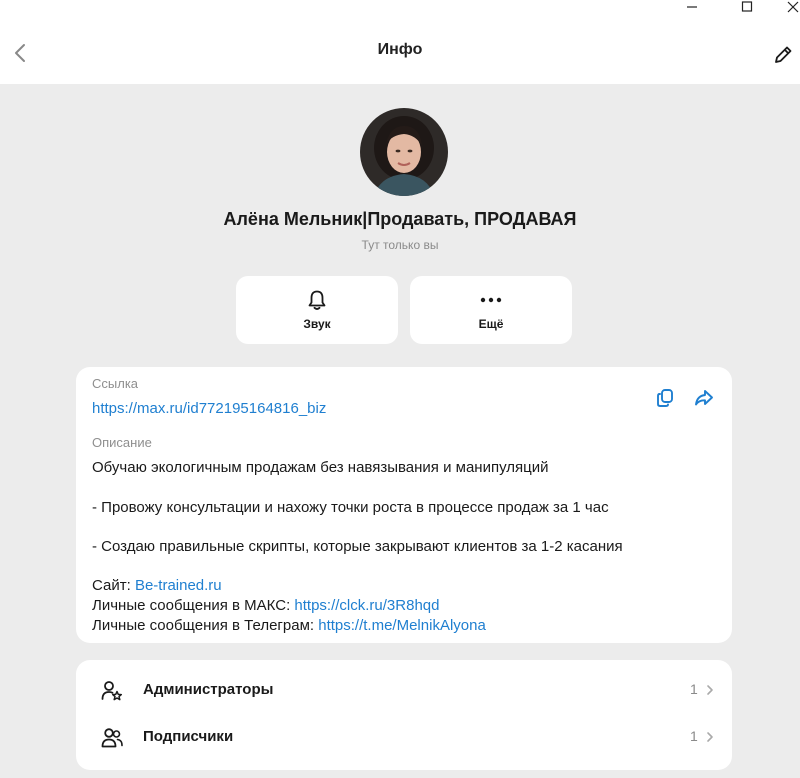 Image resolution: width=800 pixels, height=778 pixels. Describe the element at coordinates (317, 324) in the screenshot. I see `sound-button-label: Звук` at that location.